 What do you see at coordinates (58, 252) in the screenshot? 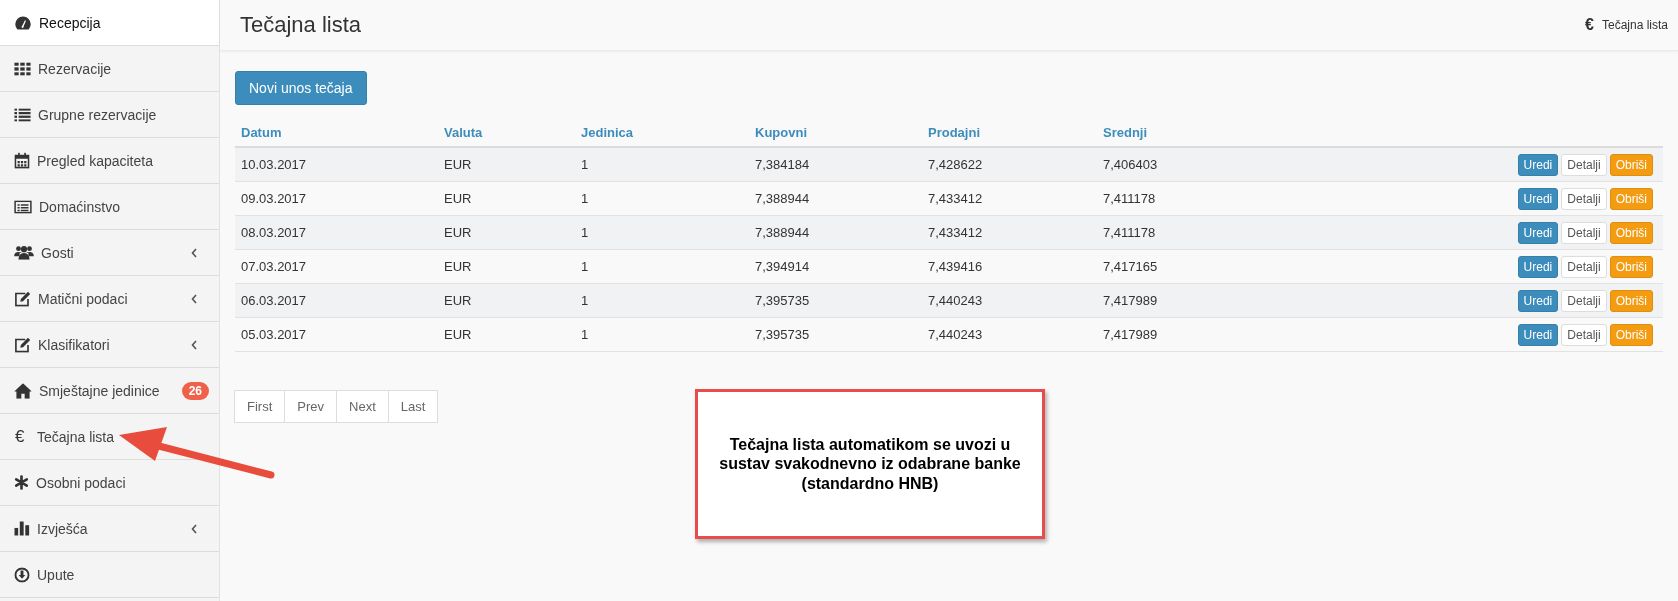
I see `sidebar-item-label: Gosti` at bounding box center [58, 252].